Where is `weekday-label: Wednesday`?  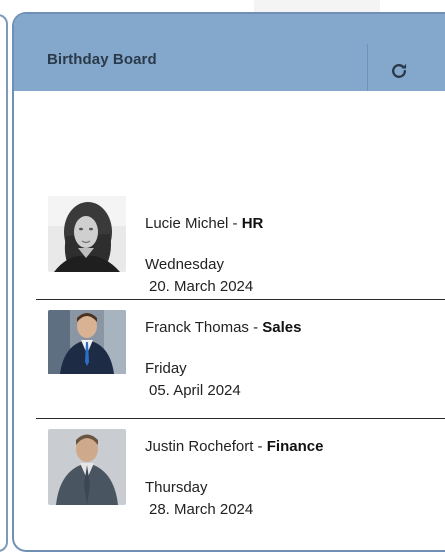 weekday-label: Wednesday is located at coordinates (184, 264).